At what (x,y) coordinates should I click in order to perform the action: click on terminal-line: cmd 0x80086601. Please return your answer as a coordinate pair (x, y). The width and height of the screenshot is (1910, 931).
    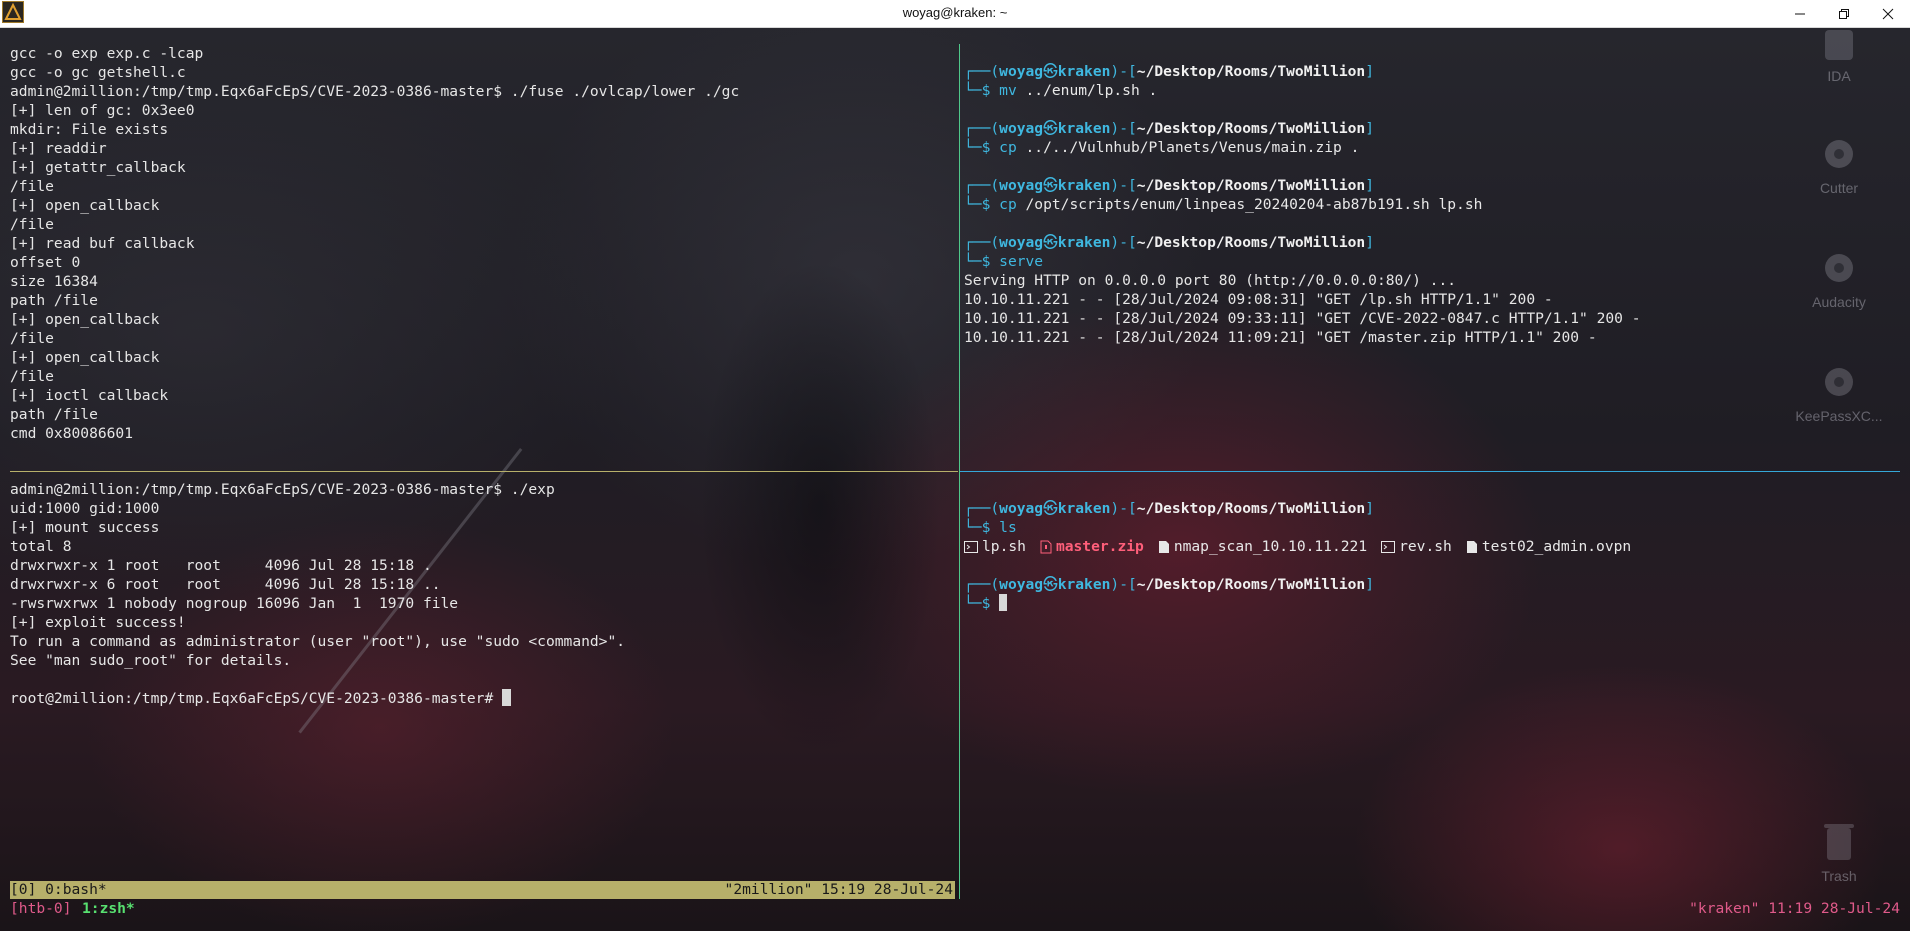
    Looking at the image, I should click on (482, 433).